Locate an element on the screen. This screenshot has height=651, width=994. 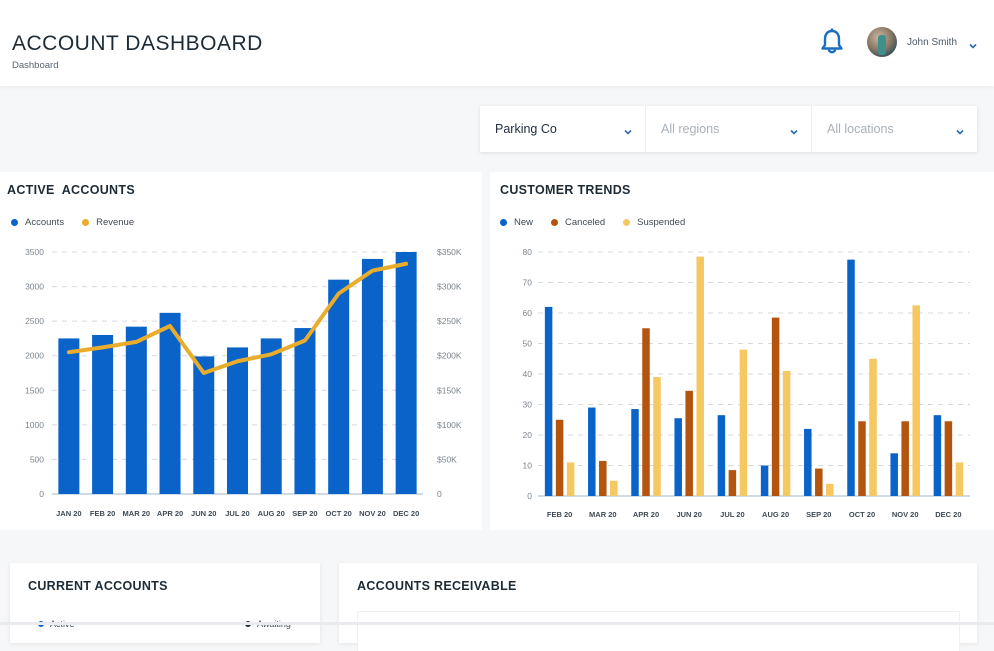
region-select-value: All regions is located at coordinates (690, 129).